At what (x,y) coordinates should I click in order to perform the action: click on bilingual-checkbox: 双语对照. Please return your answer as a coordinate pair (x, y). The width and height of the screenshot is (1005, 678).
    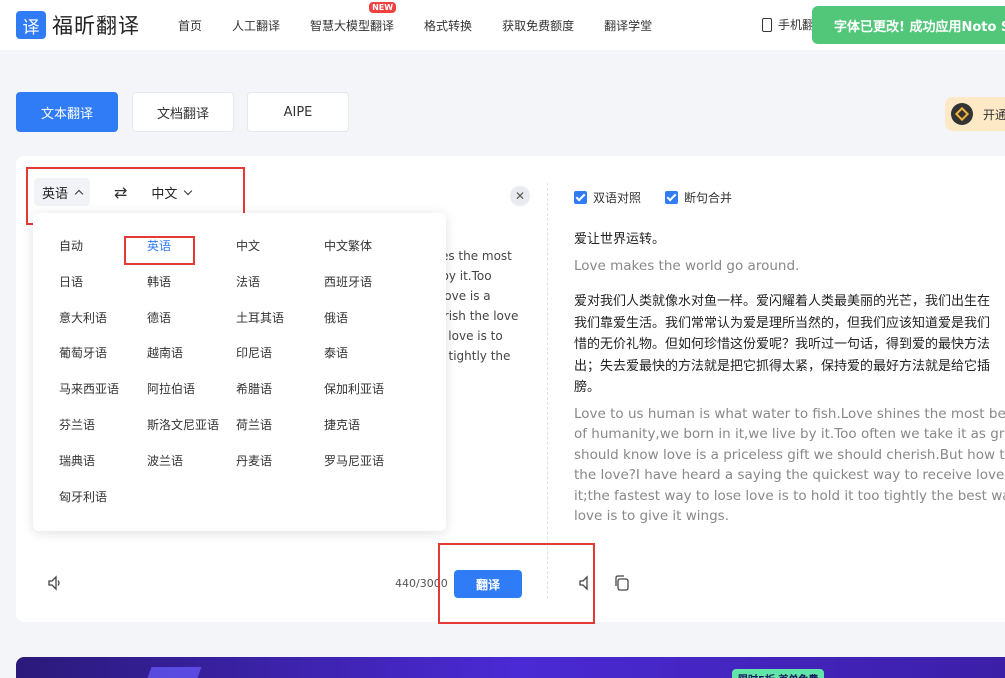
    Looking at the image, I should click on (607, 197).